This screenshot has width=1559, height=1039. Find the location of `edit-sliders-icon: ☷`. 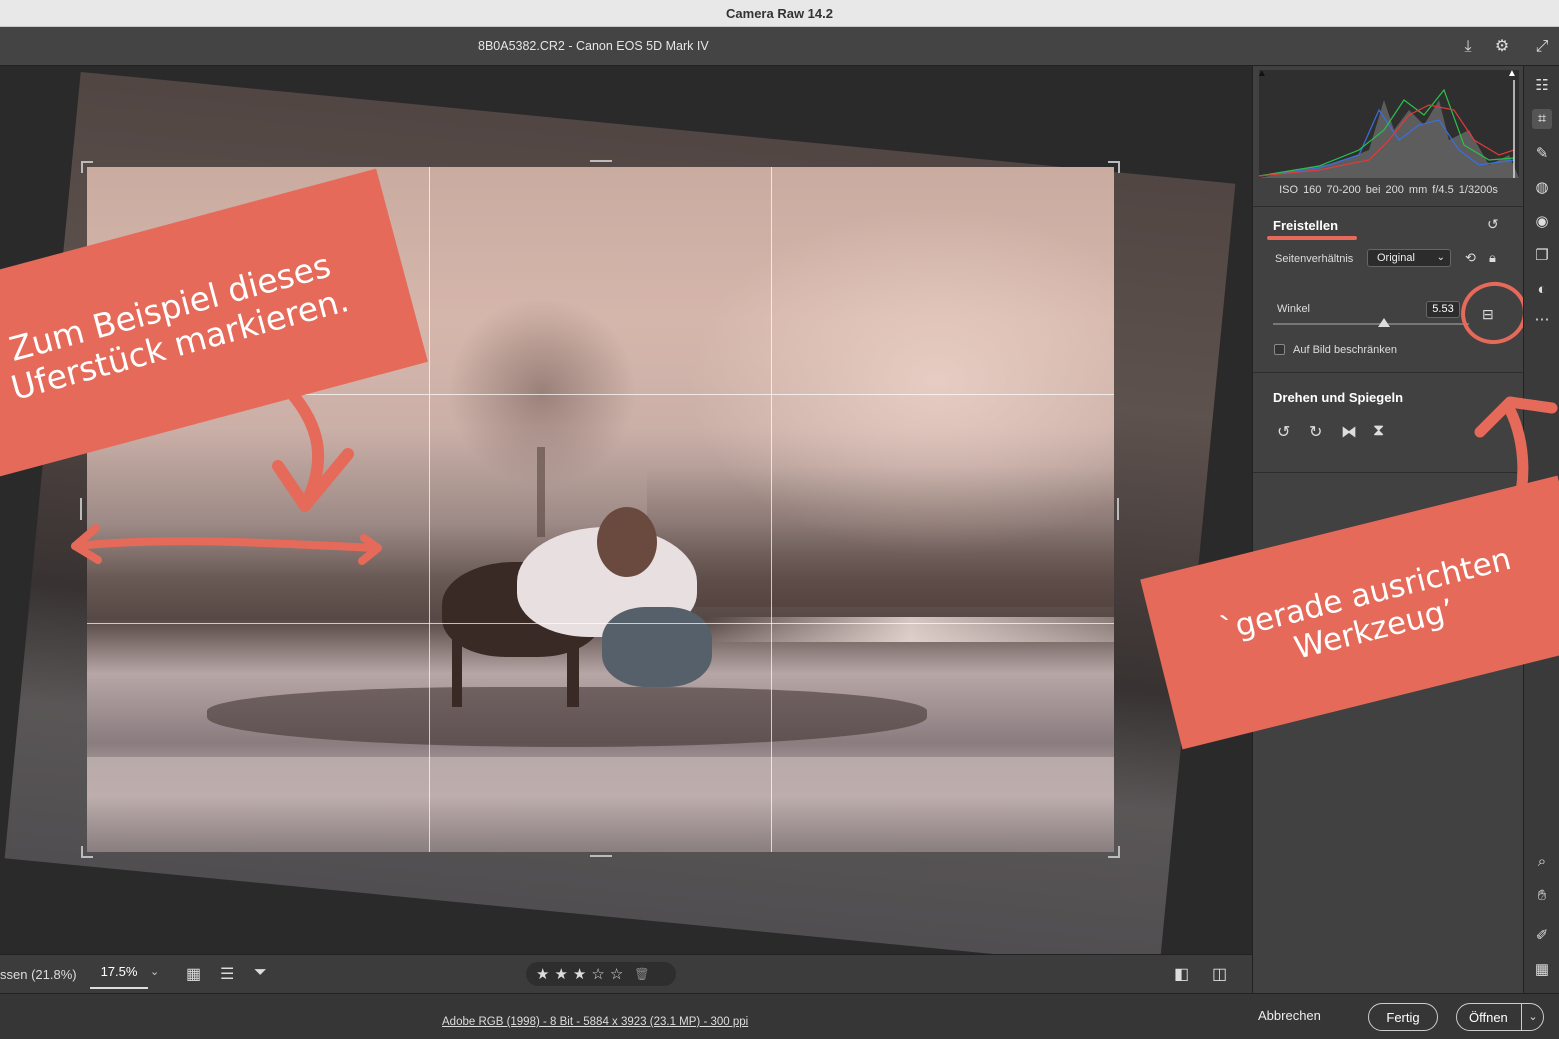

edit-sliders-icon: ☷ is located at coordinates (1542, 86).